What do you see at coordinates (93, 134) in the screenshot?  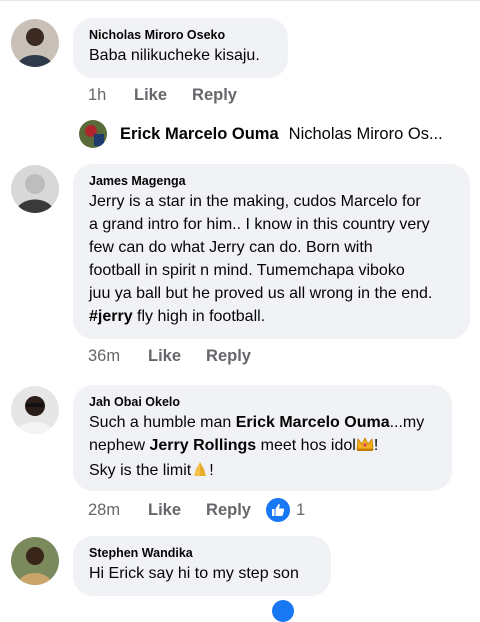 I see `avatar-erick` at bounding box center [93, 134].